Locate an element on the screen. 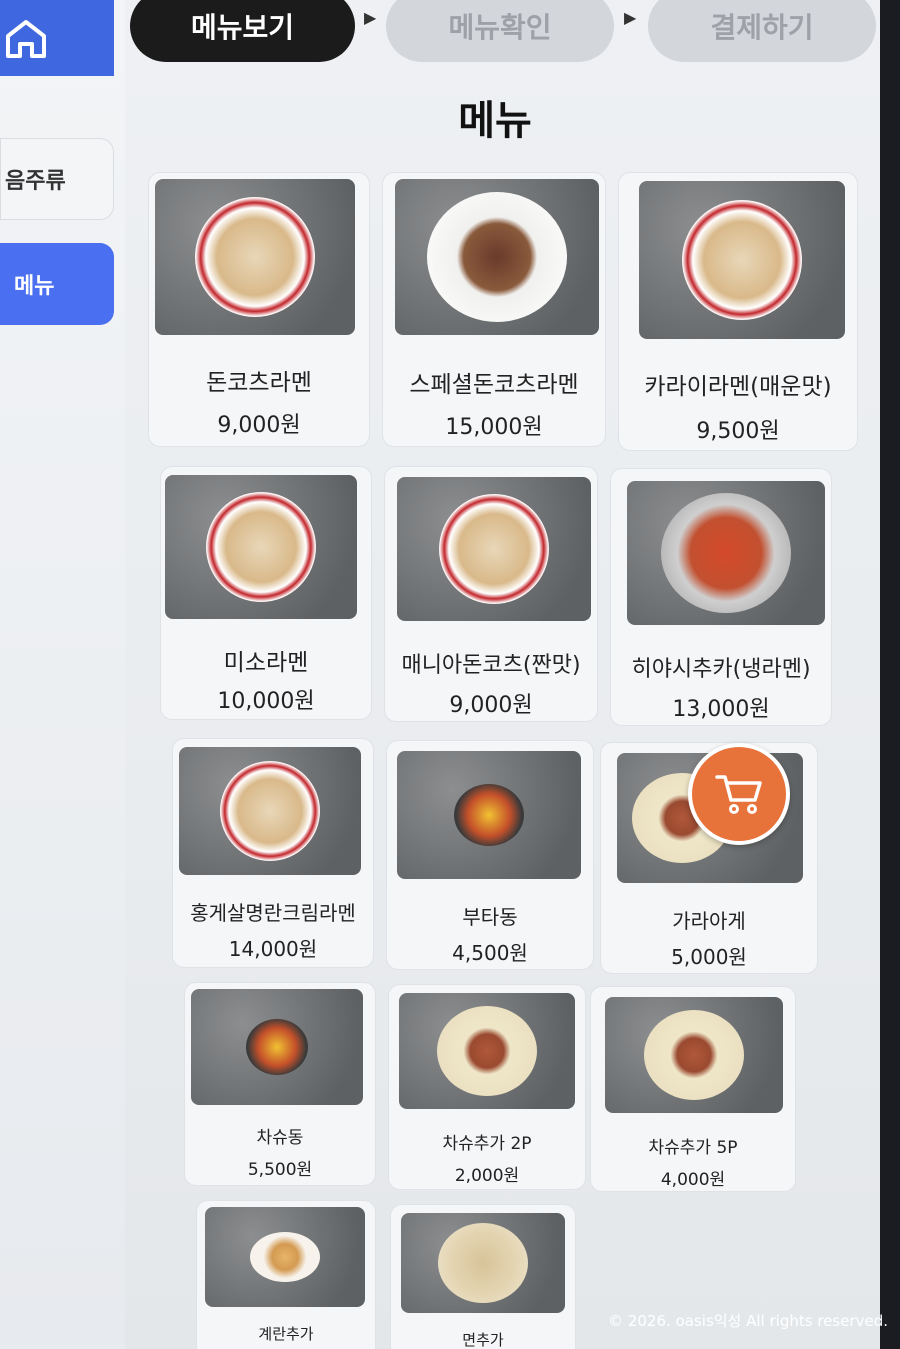 The image size is (900, 1349). menu-item-name: 매니아돈코츠(짠맛) is located at coordinates (491, 665).